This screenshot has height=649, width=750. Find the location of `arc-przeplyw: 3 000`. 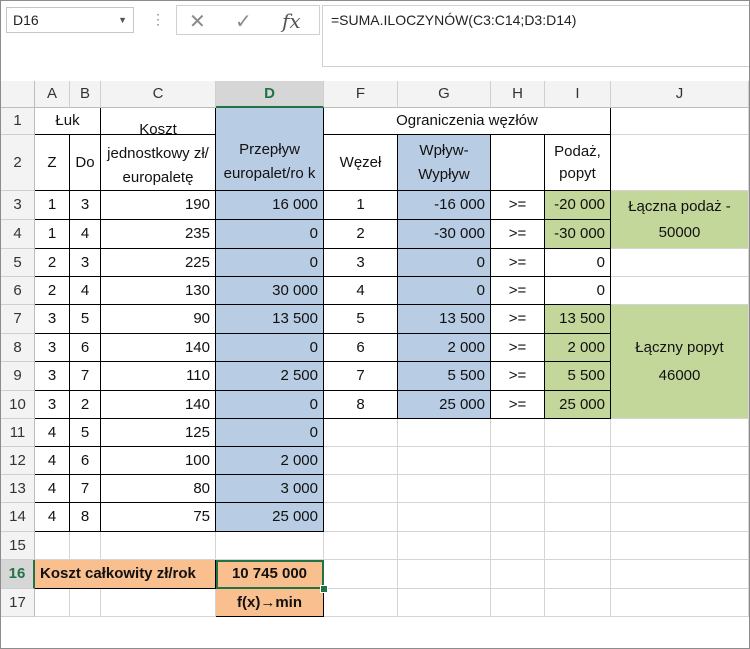

arc-przeplyw: 3 000 is located at coordinates (270, 489).